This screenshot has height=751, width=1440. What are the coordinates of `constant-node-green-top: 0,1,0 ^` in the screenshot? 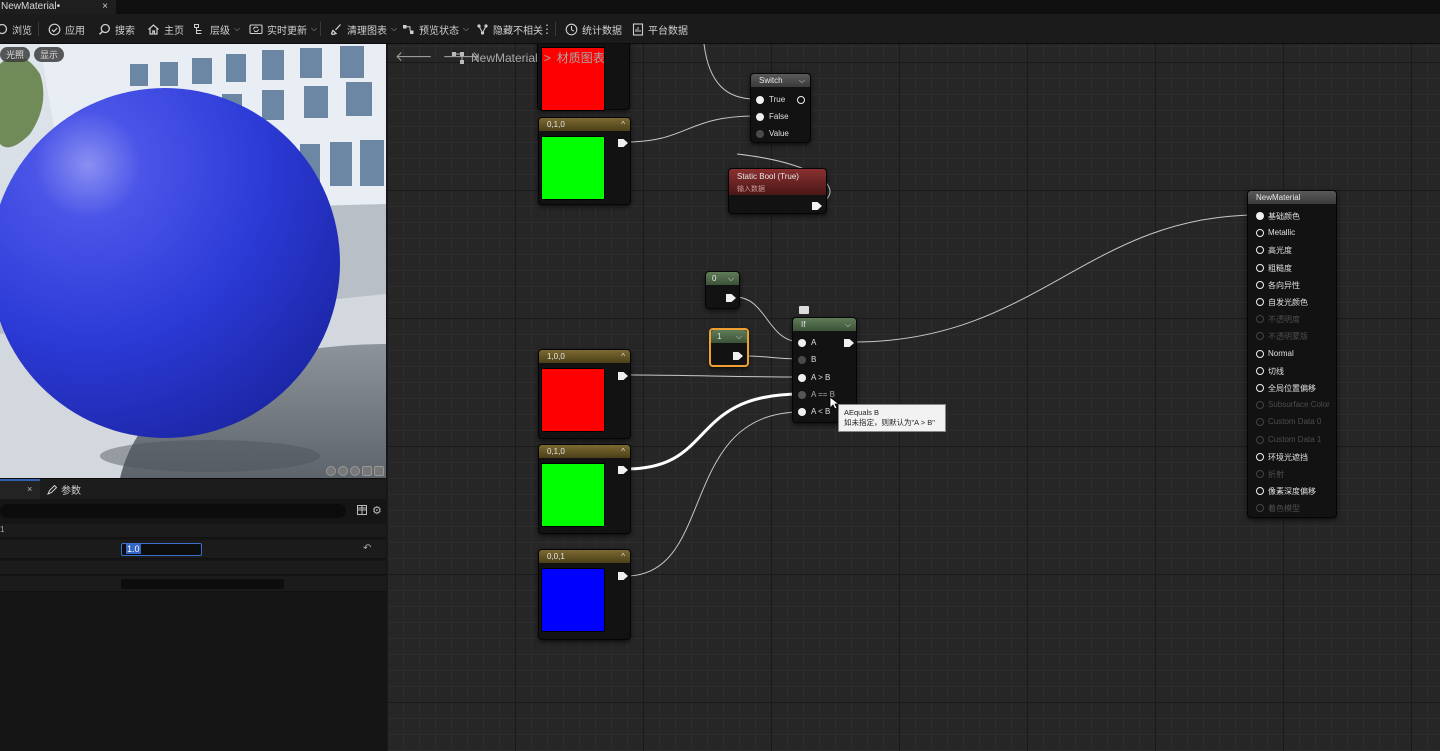 It's located at (584, 161).